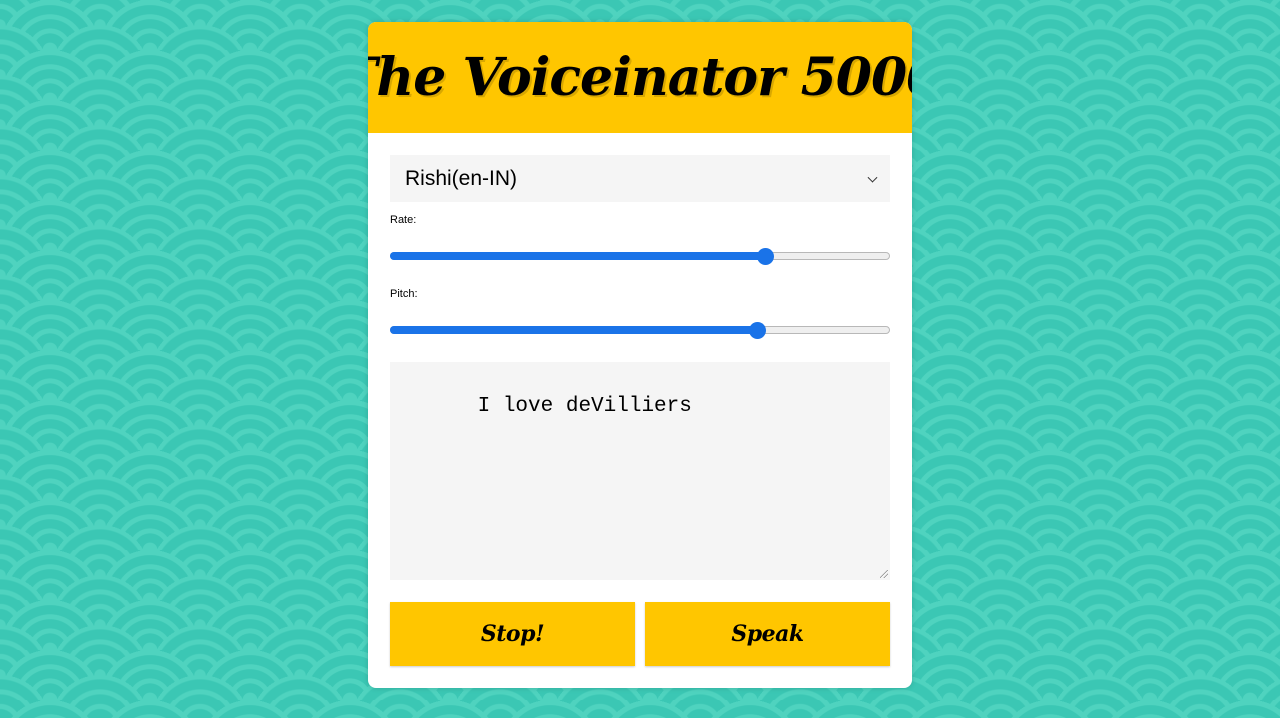 The width and height of the screenshot is (1280, 718). I want to click on rate-slider-thumb, so click(765, 256).